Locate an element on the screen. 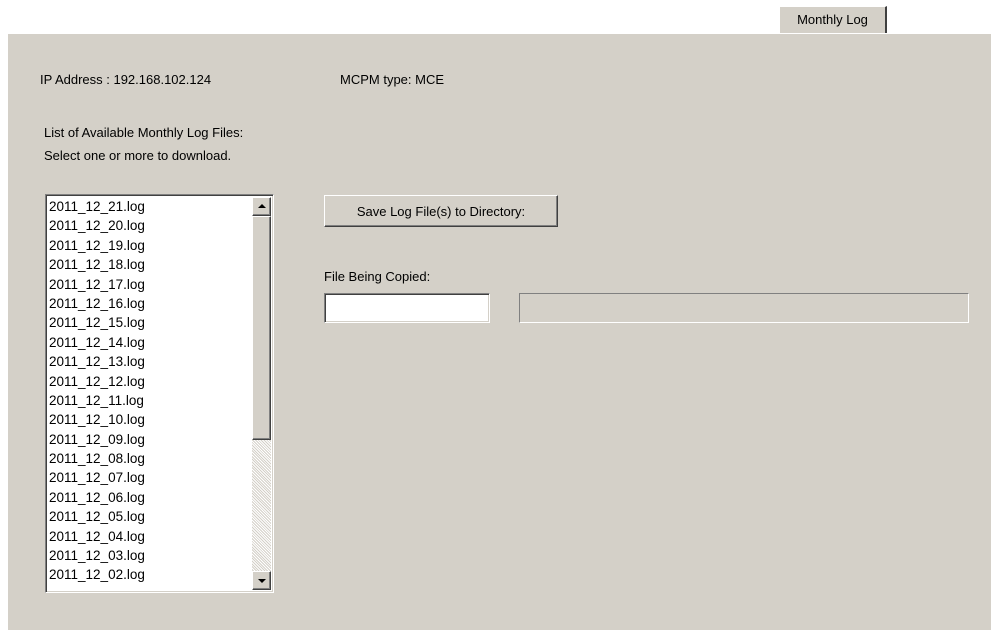 The width and height of the screenshot is (991, 630). up-arrow-icon is located at coordinates (262, 206).